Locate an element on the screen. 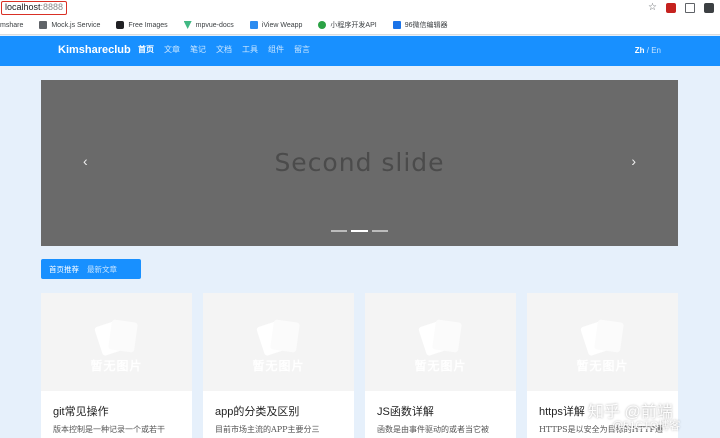 Image resolution: width=720 pixels, height=438 pixels. camera-icon is located at coordinates (120, 25).